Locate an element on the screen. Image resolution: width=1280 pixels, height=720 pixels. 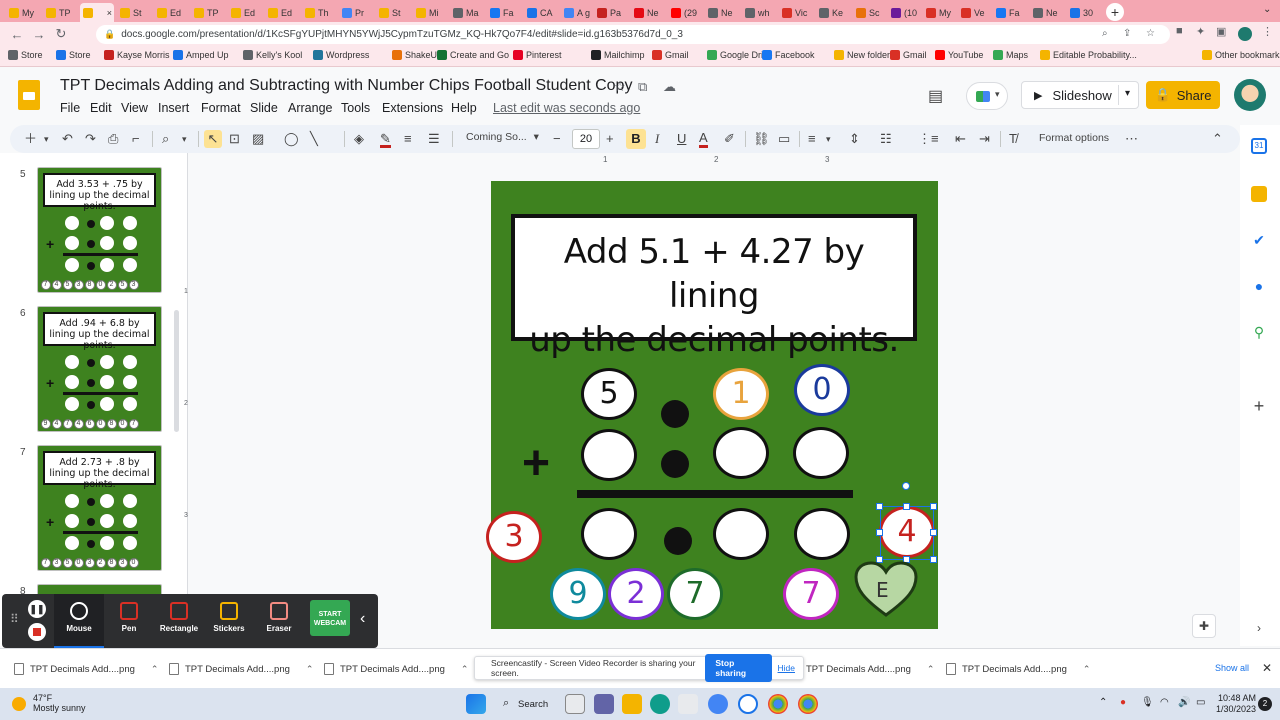
contacts-icon: ● is located at coordinates (1259, 286).